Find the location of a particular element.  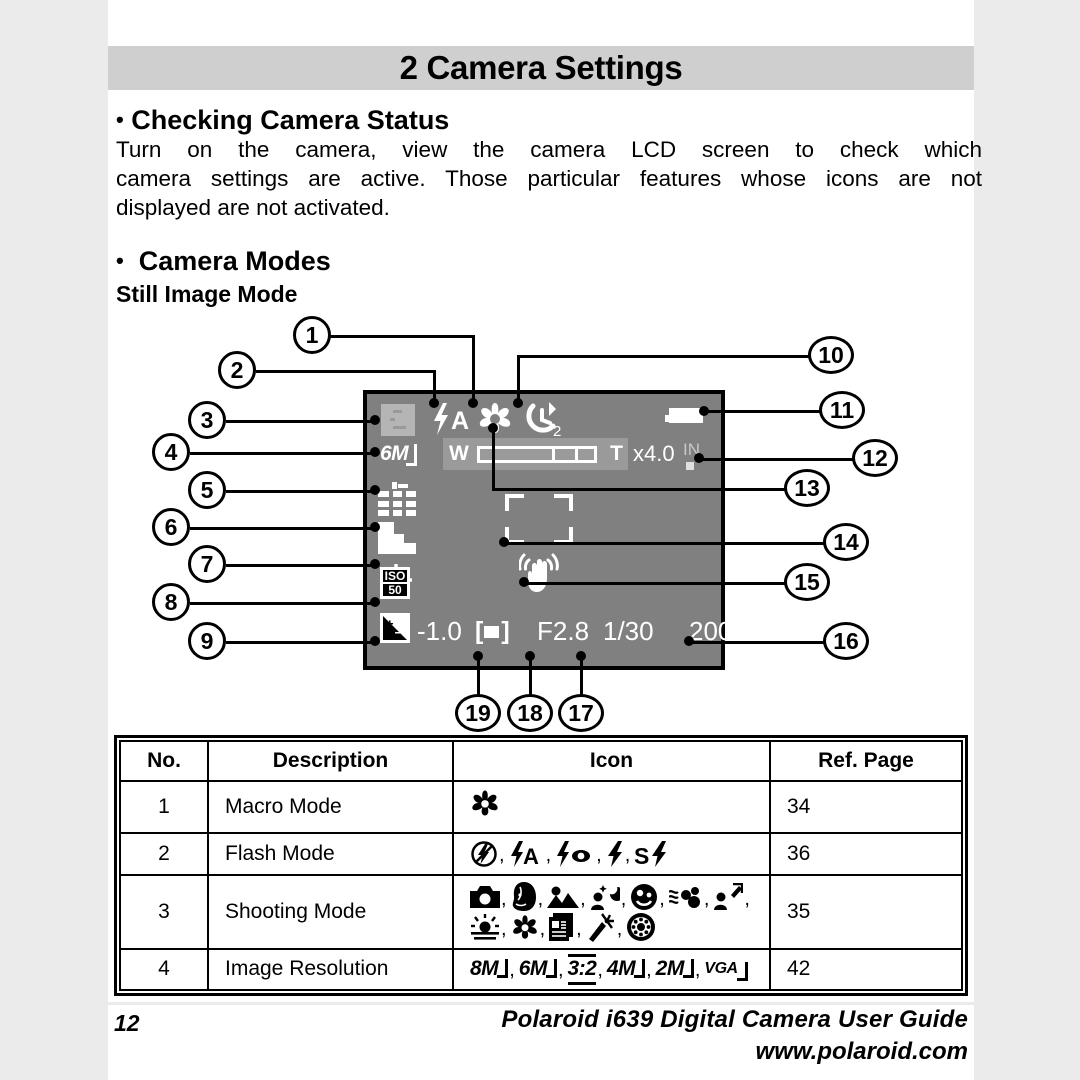

landscape-icon is located at coordinates (563, 897).